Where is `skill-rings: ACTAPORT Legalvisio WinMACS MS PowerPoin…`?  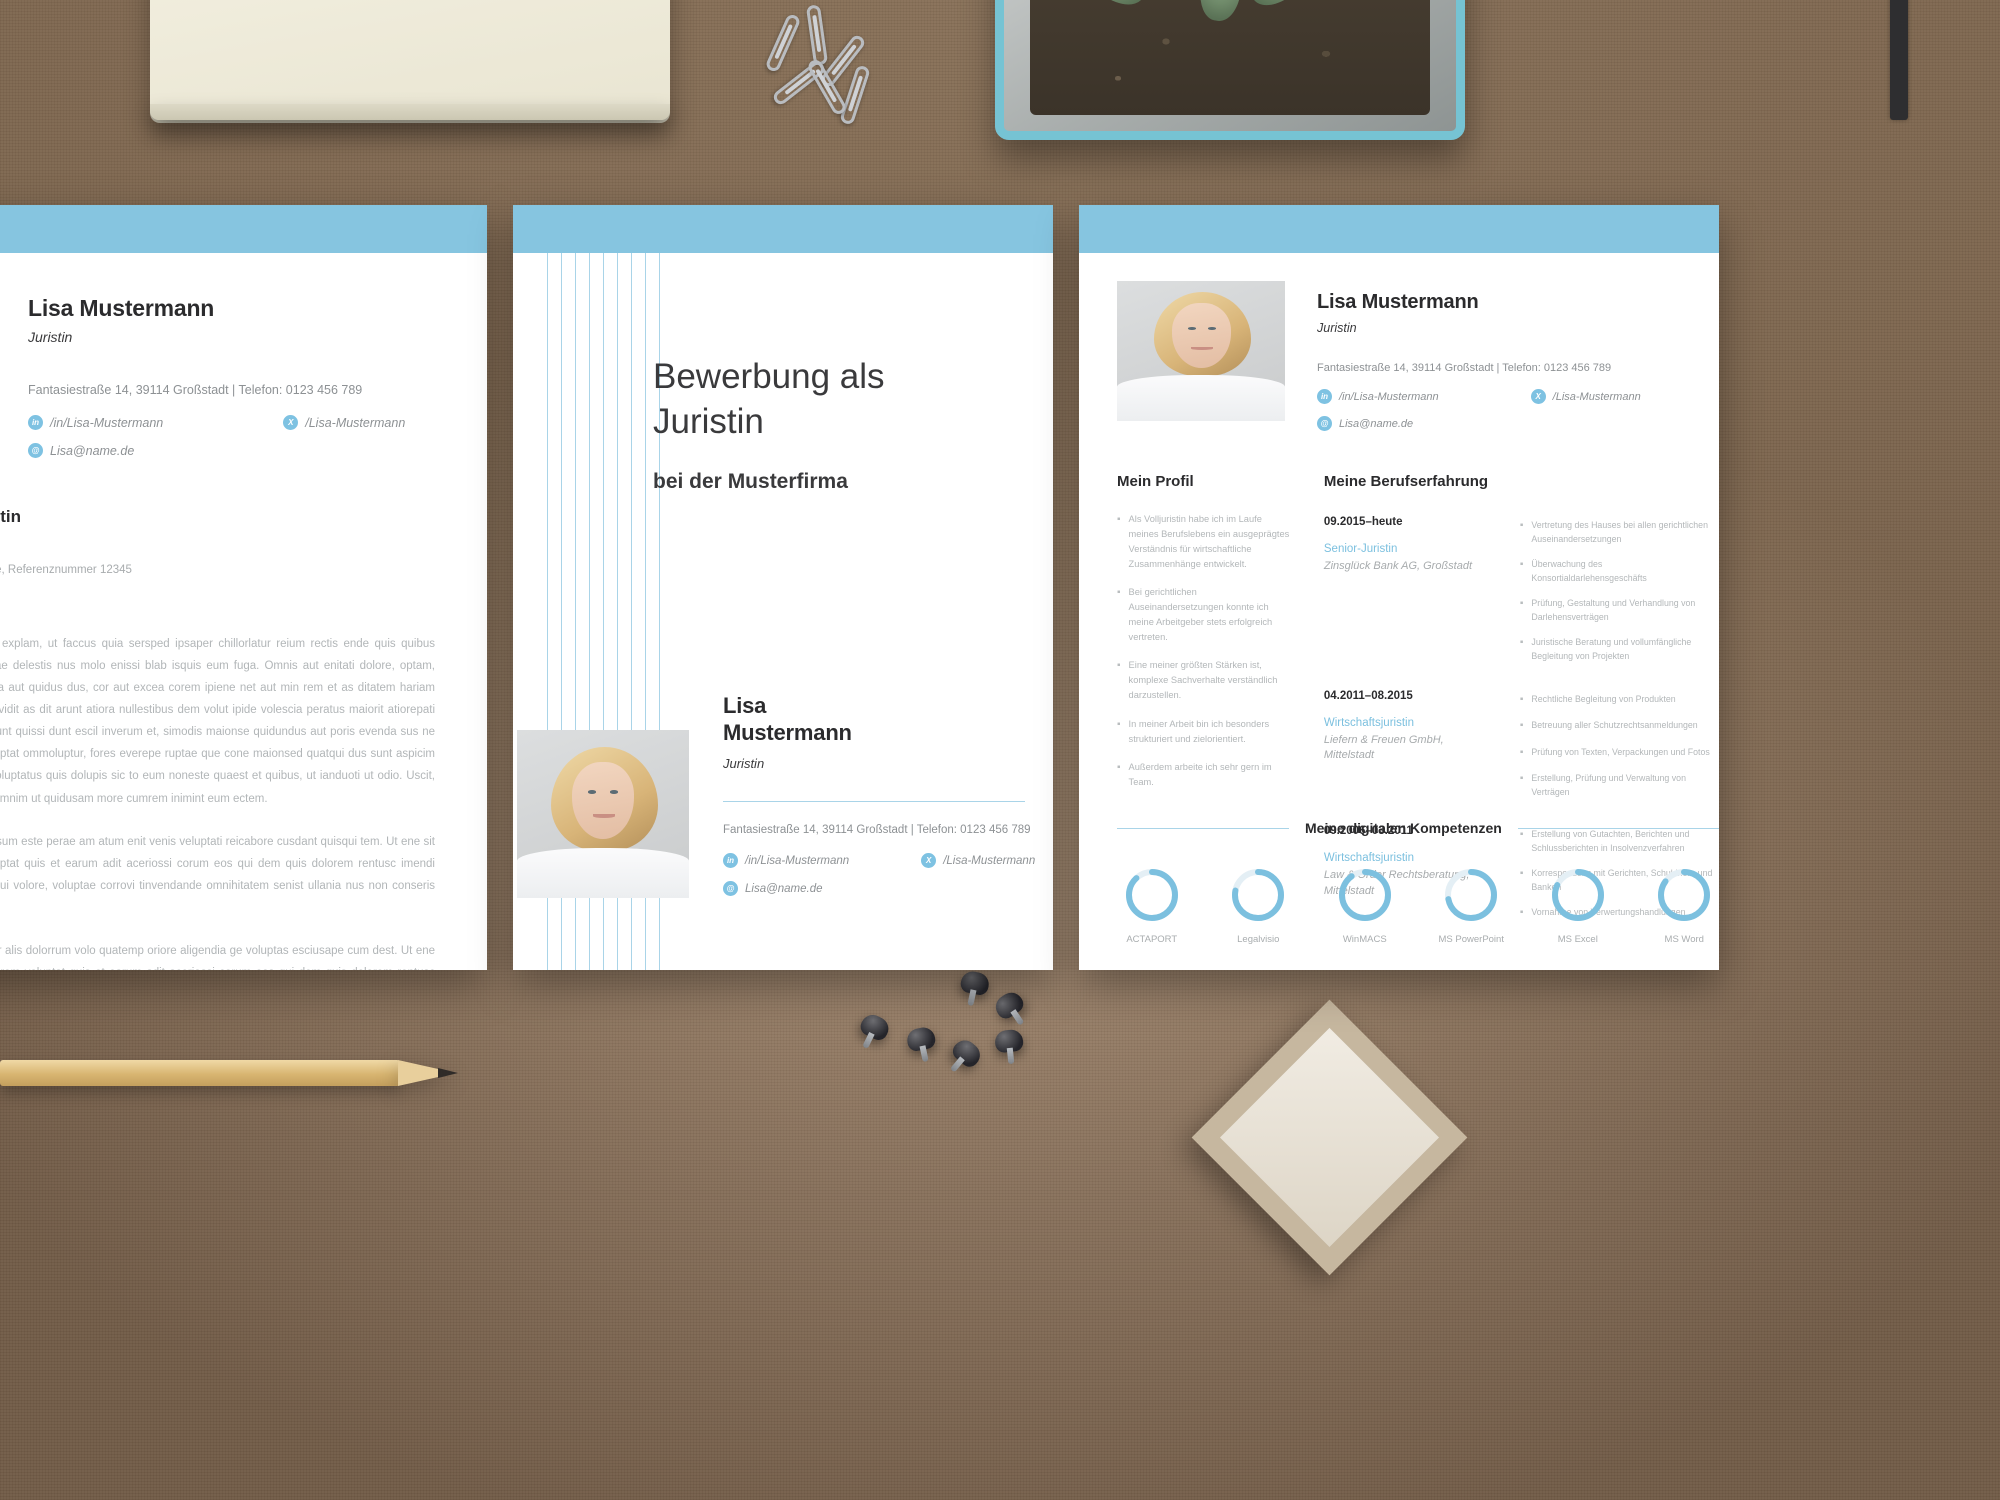 skill-rings: ACTAPORT Legalvisio WinMACS MS PowerPoin… is located at coordinates (1418, 905).